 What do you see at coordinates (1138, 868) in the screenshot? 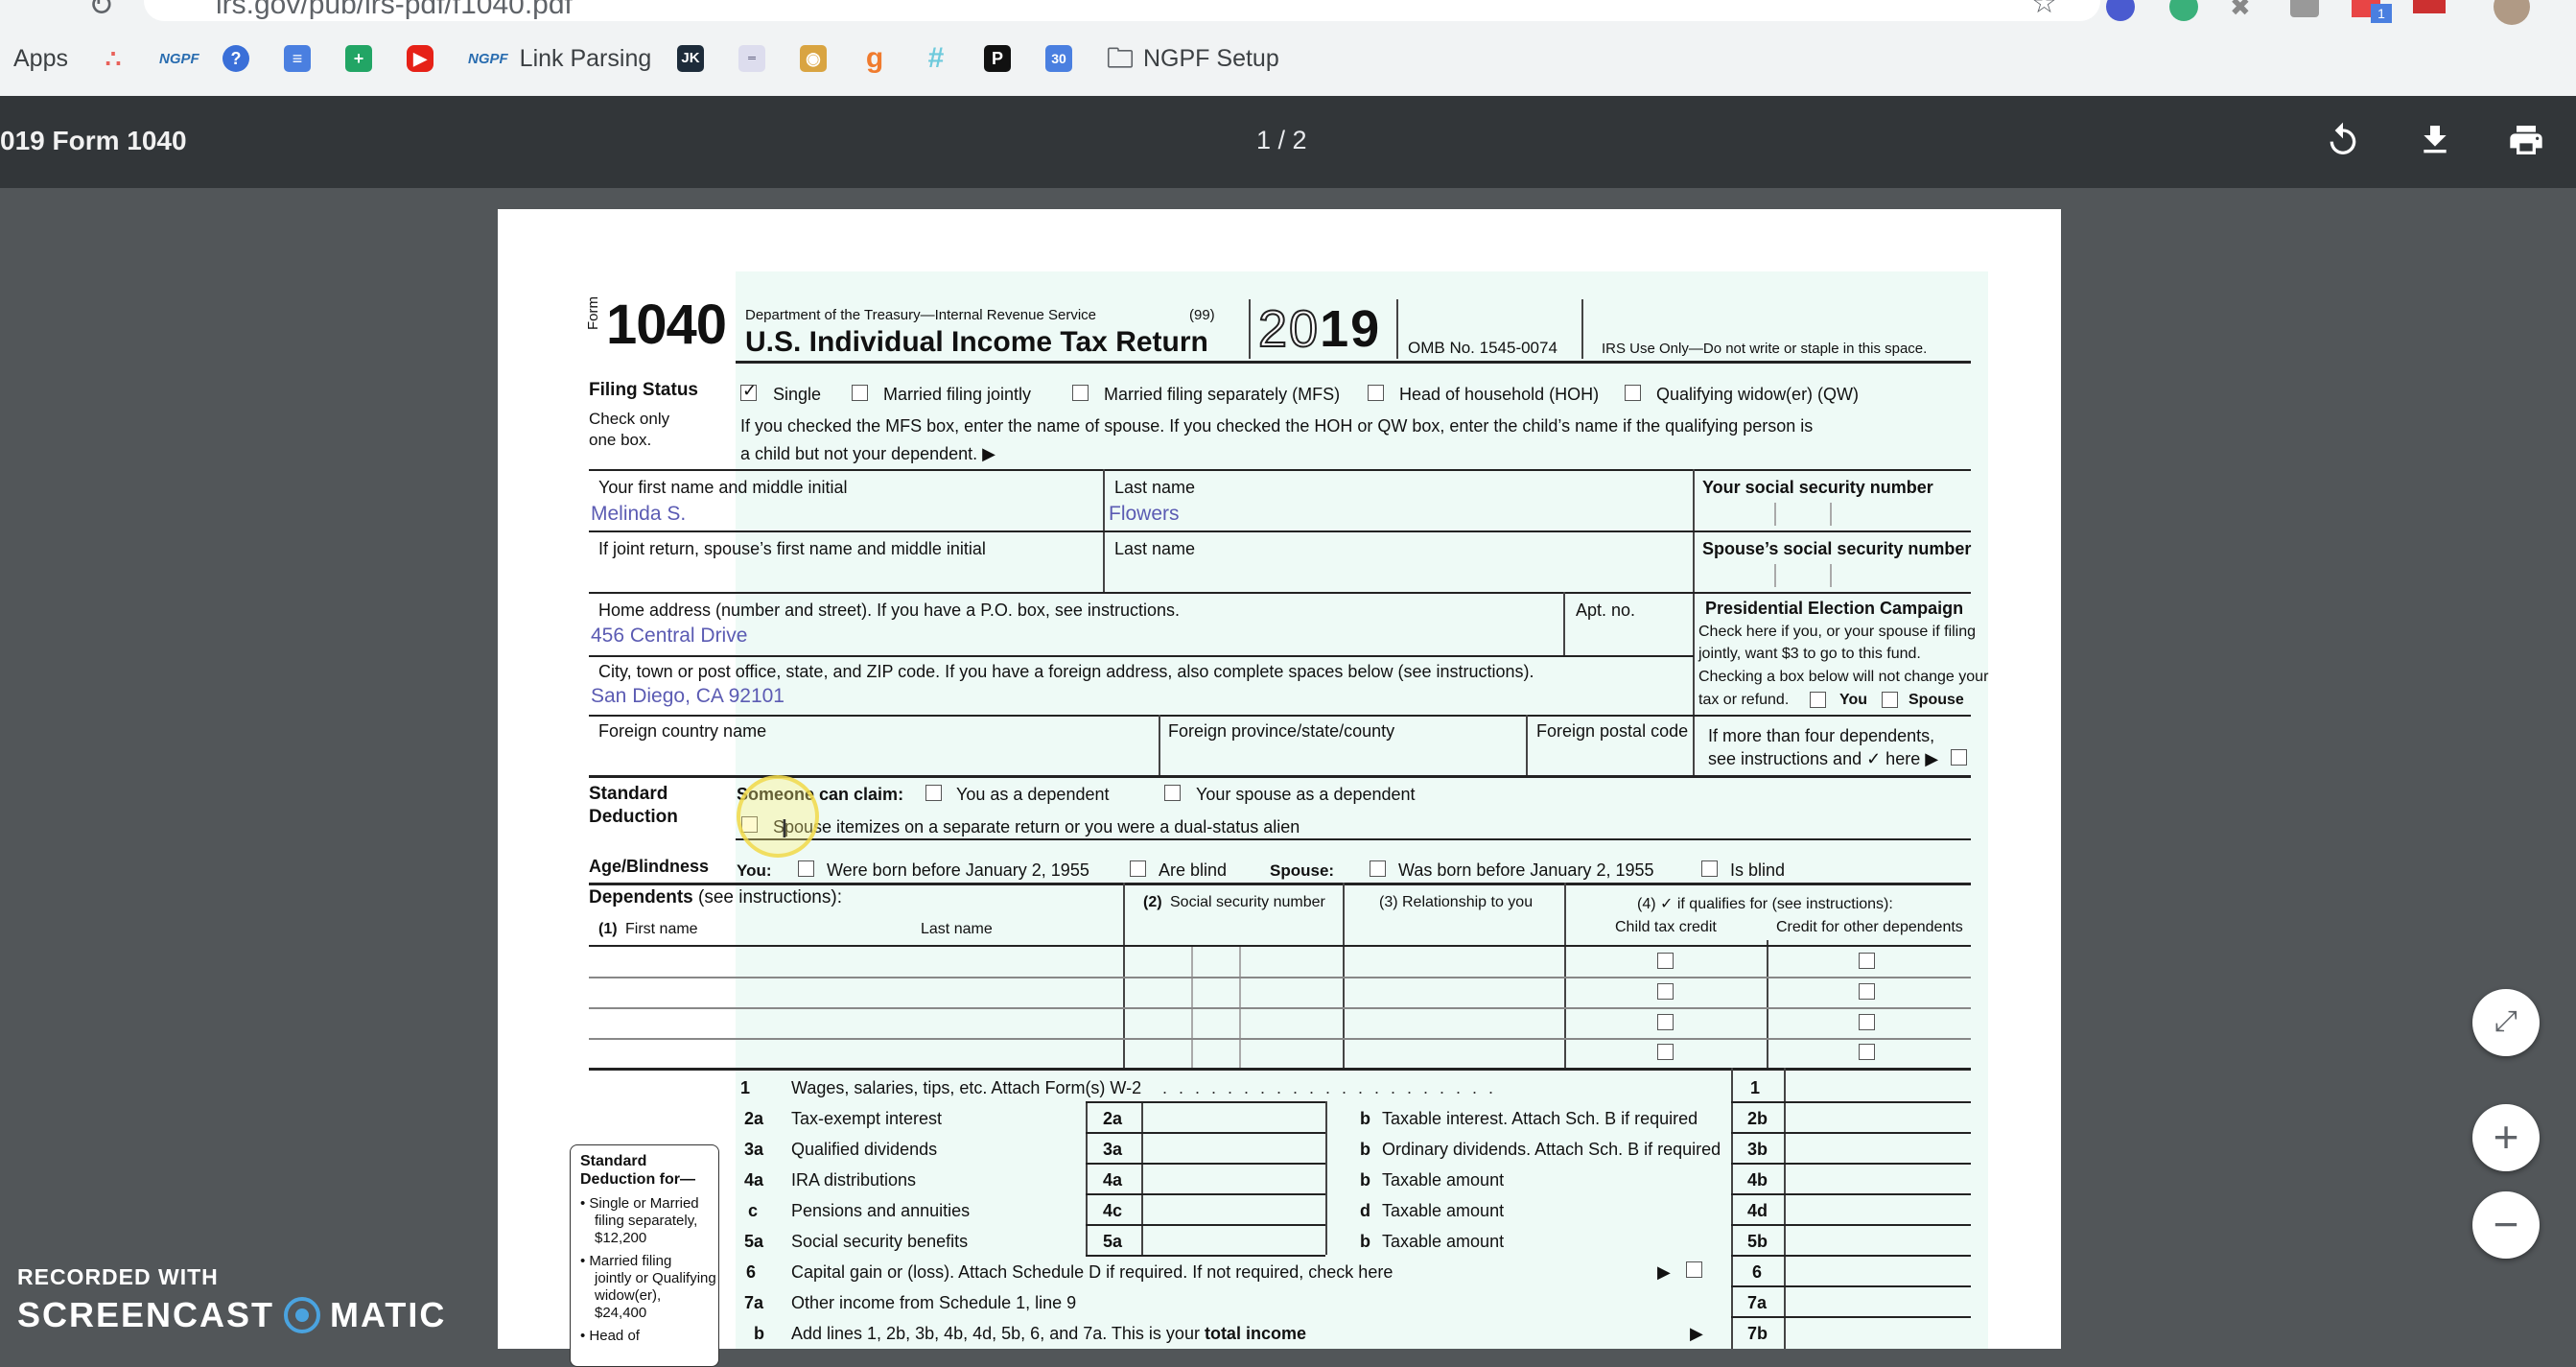
I see `checkbox-you-blind` at bounding box center [1138, 868].